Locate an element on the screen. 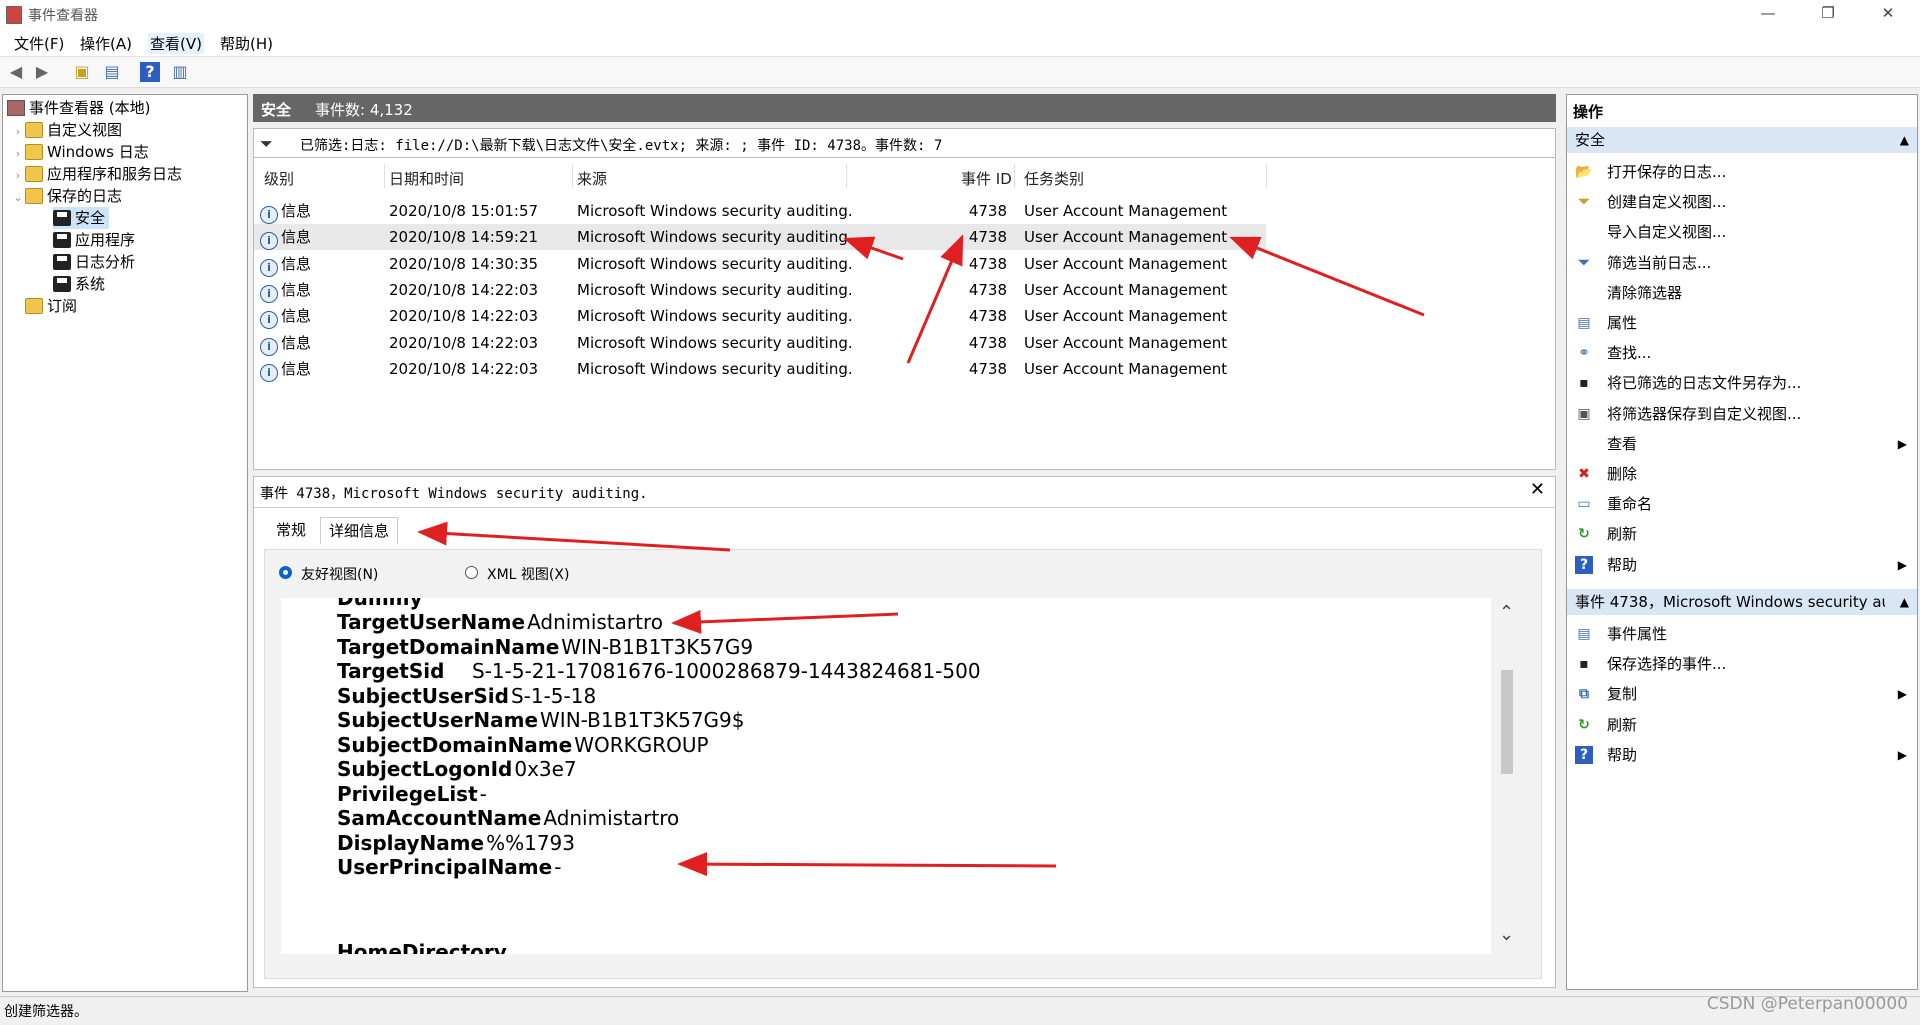  folder-up-icon: ▣ is located at coordinates (82, 72).